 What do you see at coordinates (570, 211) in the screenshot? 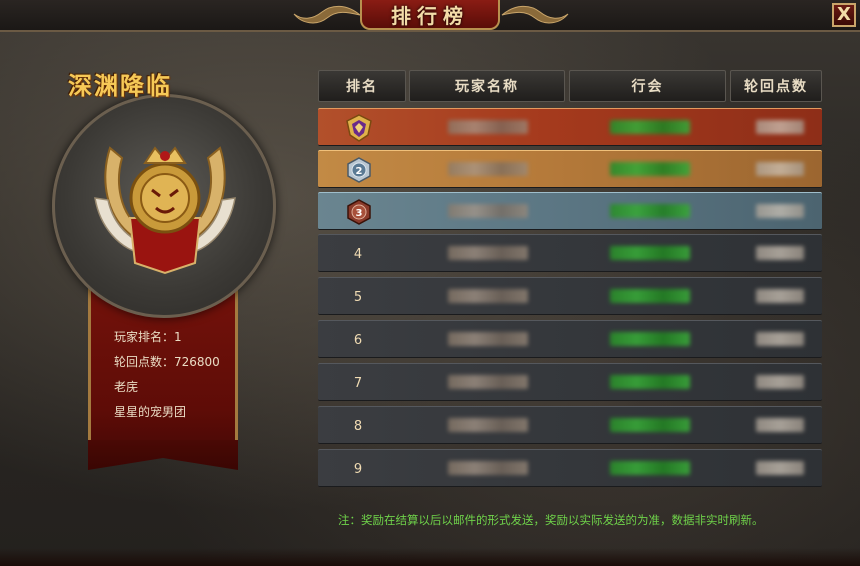
I see `table-row: 3` at bounding box center [570, 211].